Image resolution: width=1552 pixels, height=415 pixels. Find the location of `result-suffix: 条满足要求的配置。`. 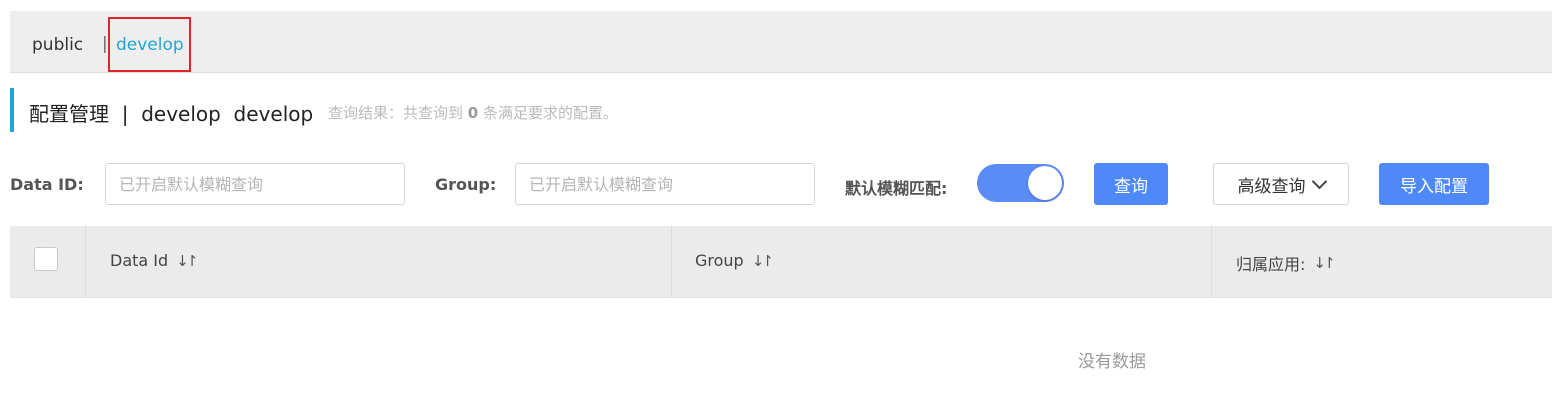

result-suffix: 条满足要求的配置。 is located at coordinates (551, 113).